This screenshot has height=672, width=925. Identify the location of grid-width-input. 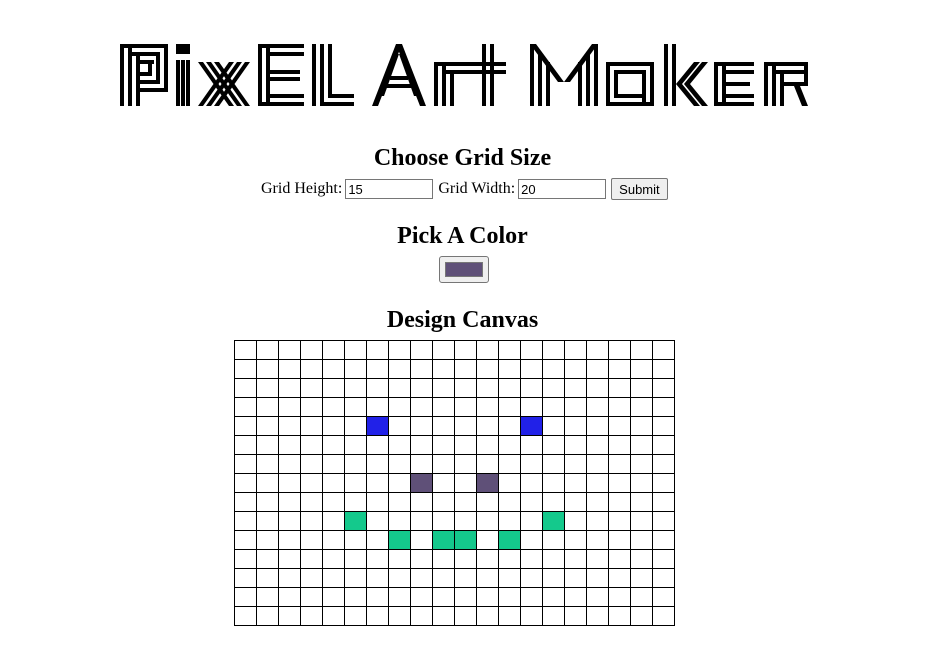
(562, 189).